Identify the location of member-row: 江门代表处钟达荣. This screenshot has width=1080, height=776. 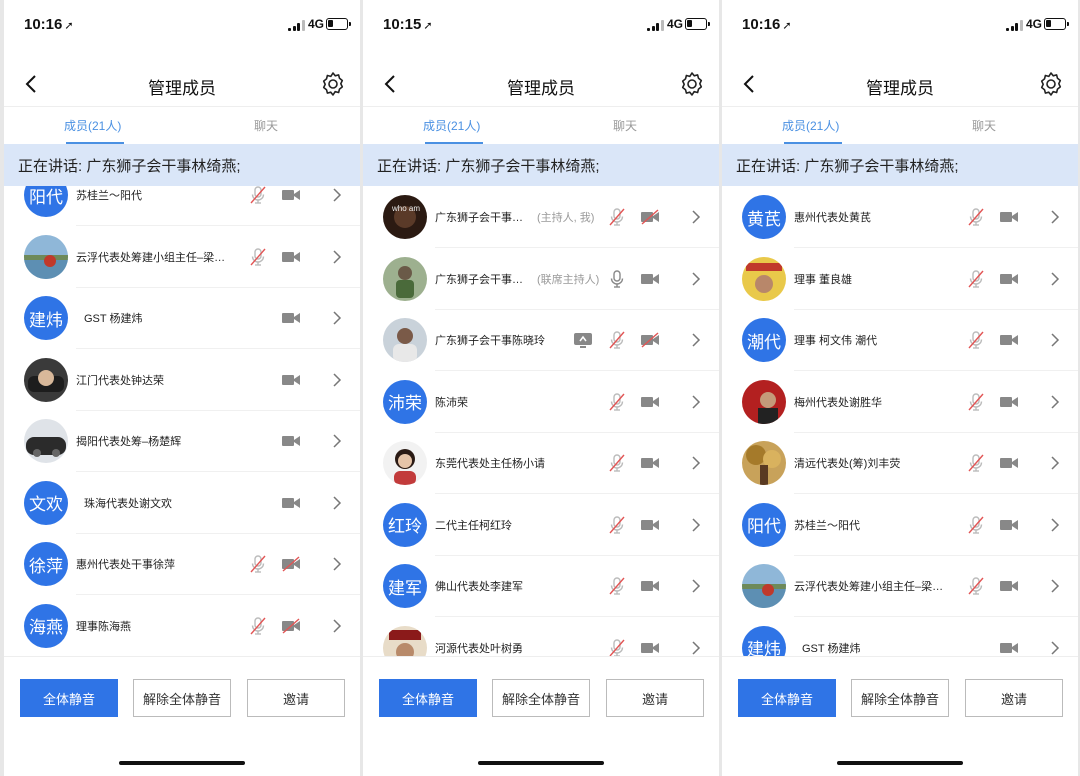
(182, 380).